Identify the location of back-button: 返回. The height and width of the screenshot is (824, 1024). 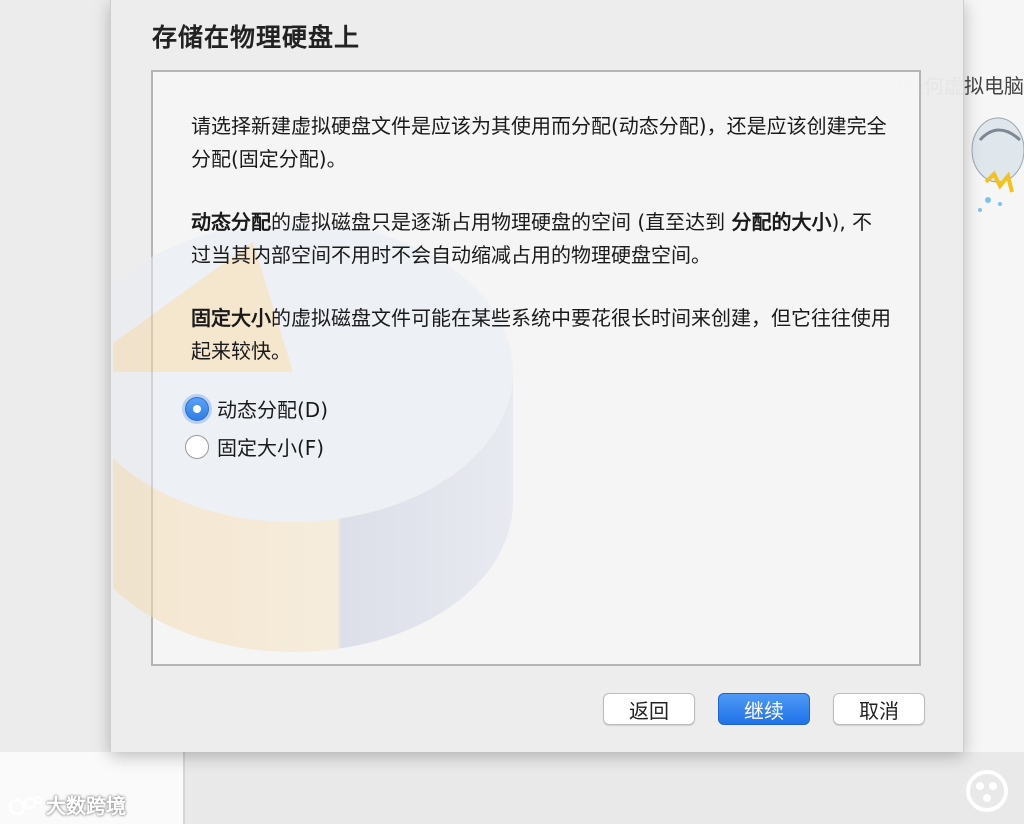
(649, 709).